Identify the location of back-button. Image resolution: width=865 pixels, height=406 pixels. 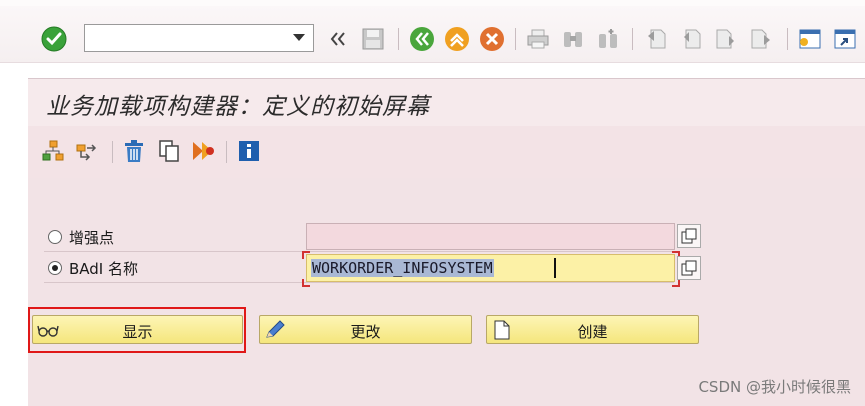
(422, 39).